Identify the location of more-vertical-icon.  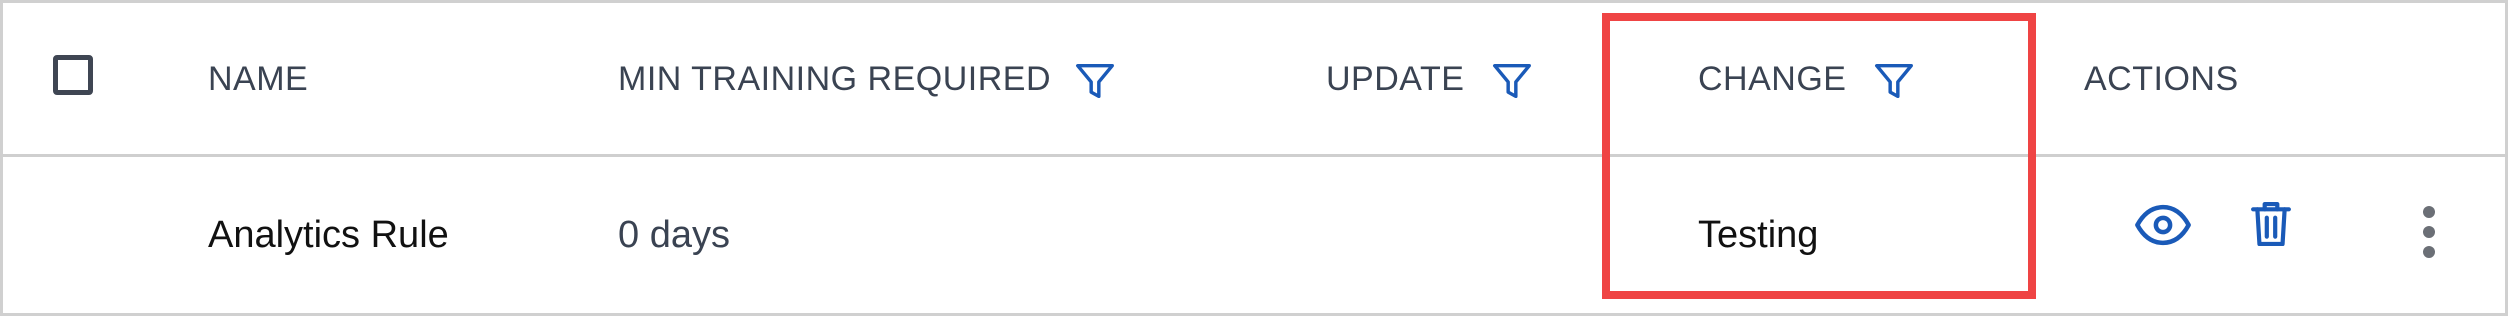
(2429, 232).